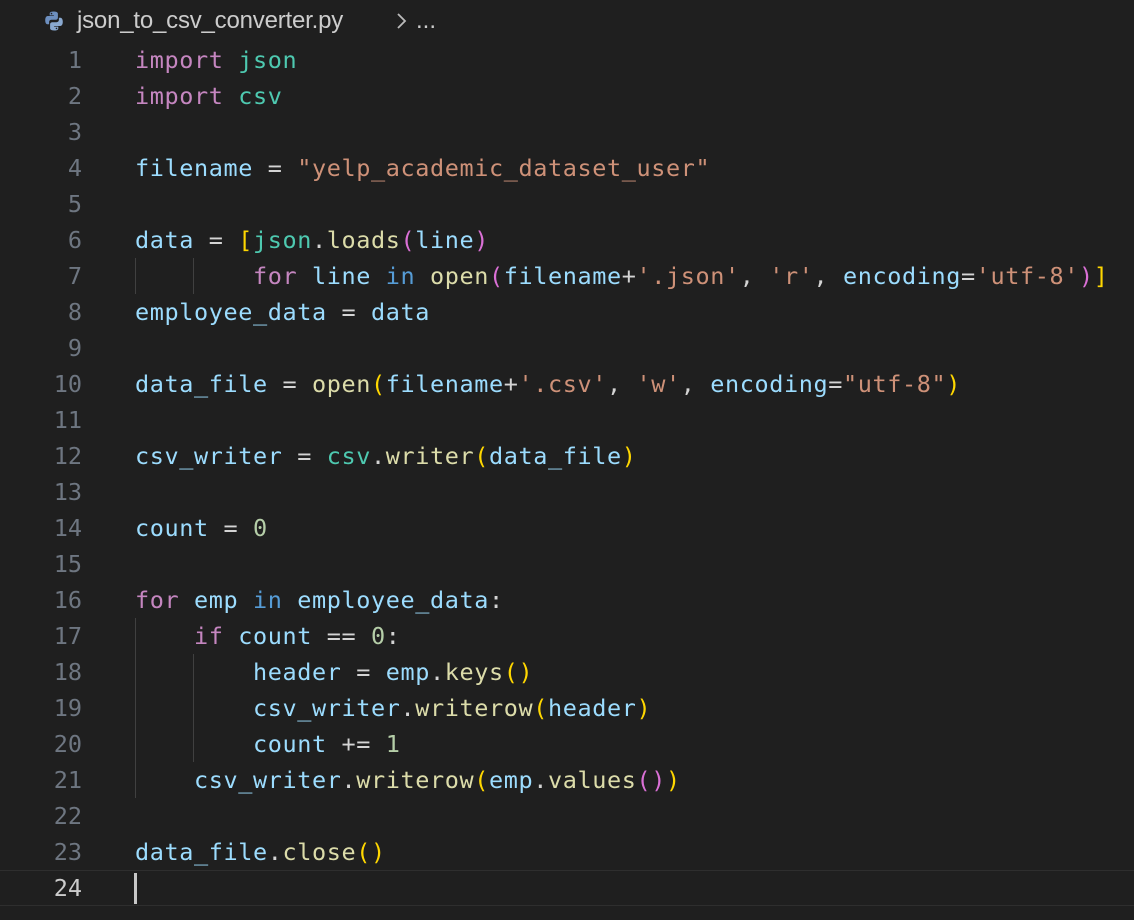 This screenshot has height=920, width=1134. Describe the element at coordinates (567, 240) in the screenshot. I see `code-line: 6 data = [json.loads(line)` at that location.